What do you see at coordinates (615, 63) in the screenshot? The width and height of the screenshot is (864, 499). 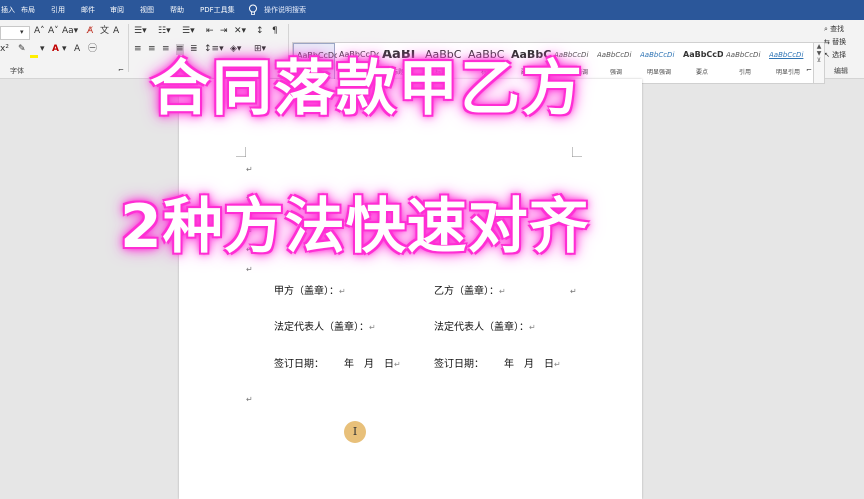 I see `style-item: AaBbCcDi 强调` at bounding box center [615, 63].